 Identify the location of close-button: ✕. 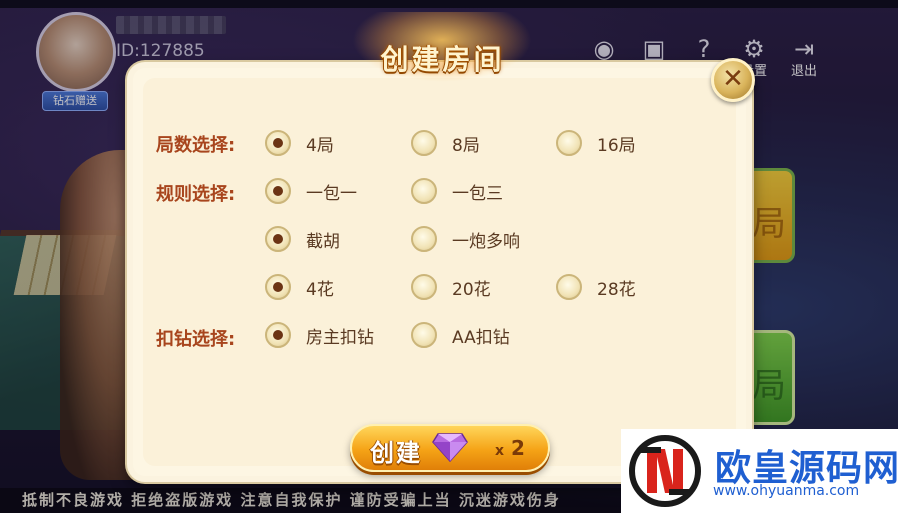
(733, 80).